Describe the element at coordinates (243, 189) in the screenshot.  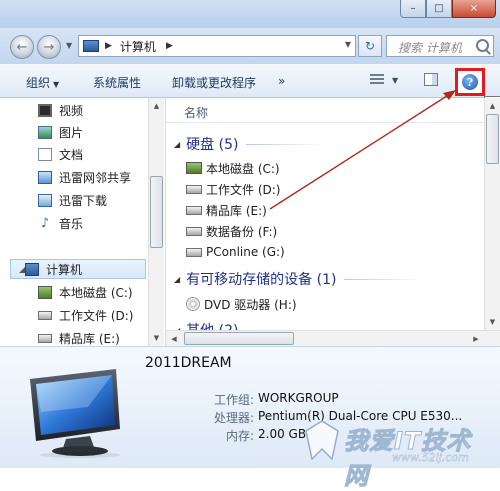
I see `drive-label: 工作文件 (D:)` at that location.